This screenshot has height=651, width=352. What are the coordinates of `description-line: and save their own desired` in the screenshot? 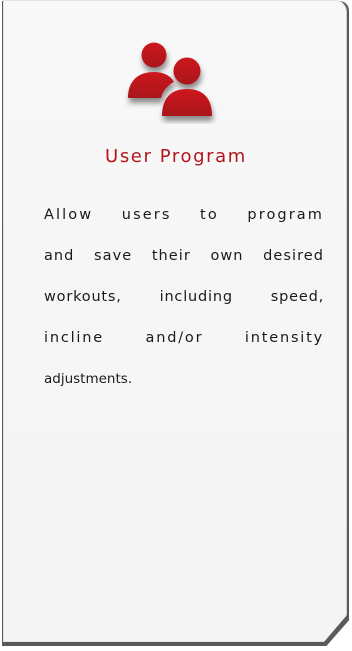 It's located at (184, 256).